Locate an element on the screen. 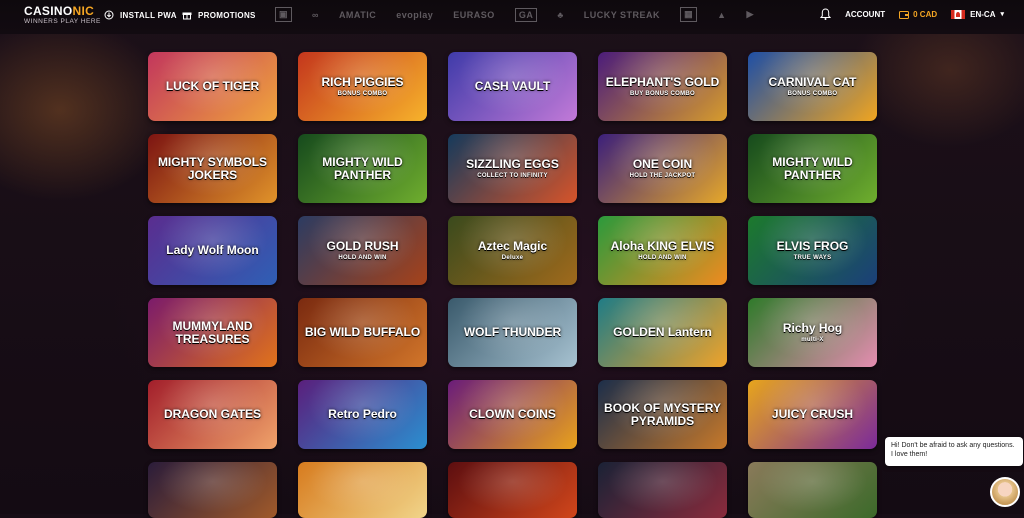 The image size is (1024, 518). game-title: GOLDEN Lantern is located at coordinates (662, 332).